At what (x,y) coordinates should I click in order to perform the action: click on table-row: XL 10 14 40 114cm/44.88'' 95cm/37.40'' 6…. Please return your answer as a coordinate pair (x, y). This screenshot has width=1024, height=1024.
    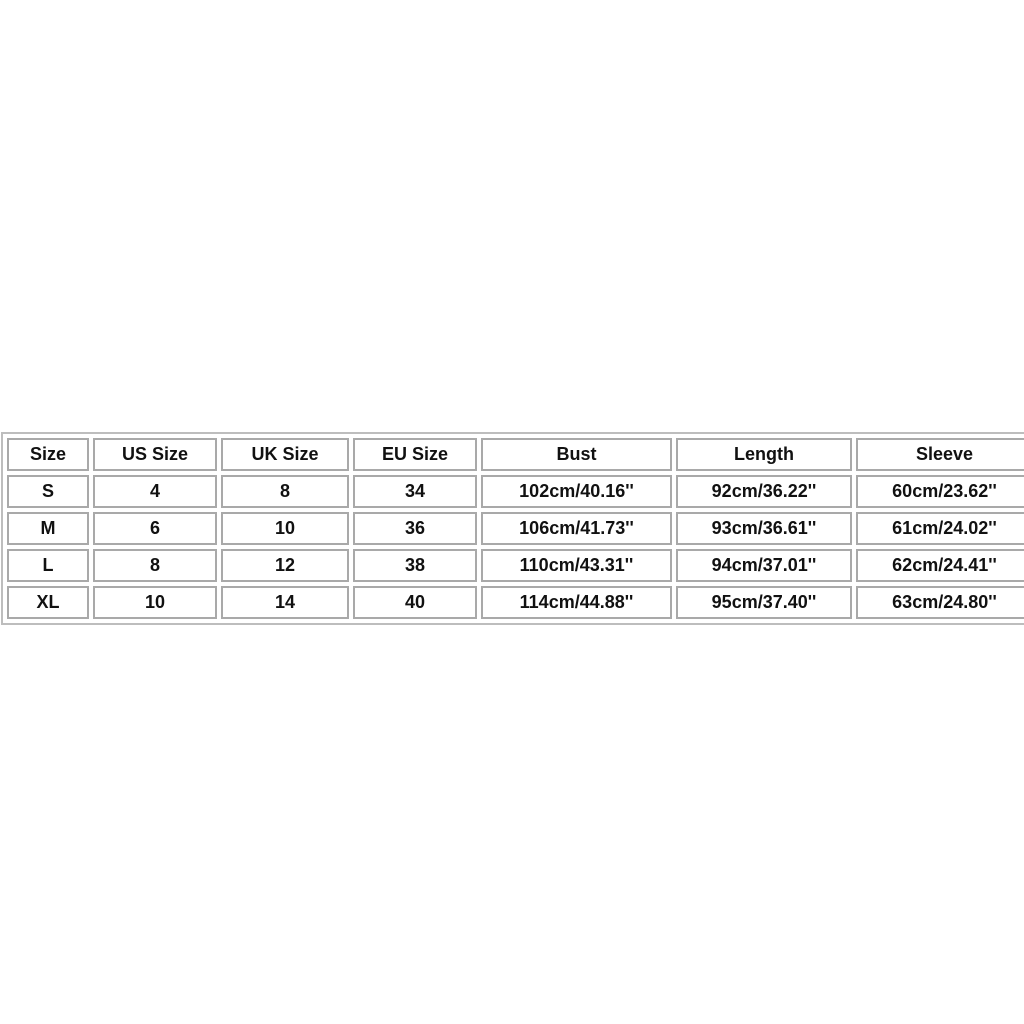
    Looking at the image, I should click on (515, 602).